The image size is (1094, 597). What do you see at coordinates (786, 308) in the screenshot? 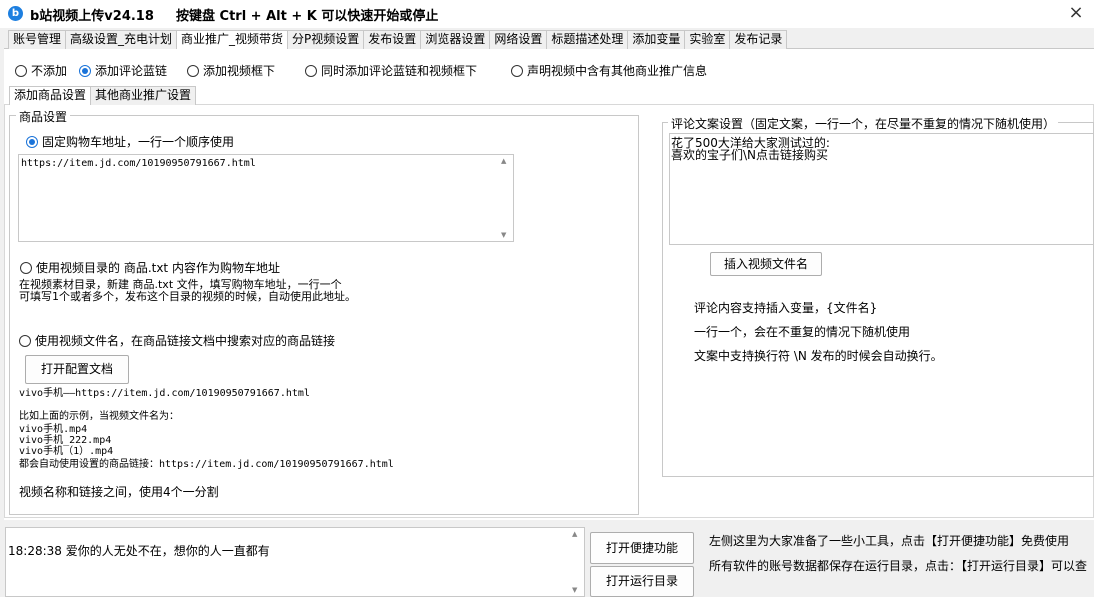
I see `comment-hint-variables: 评论内容支持插入变量，{文件名}` at bounding box center [786, 308].